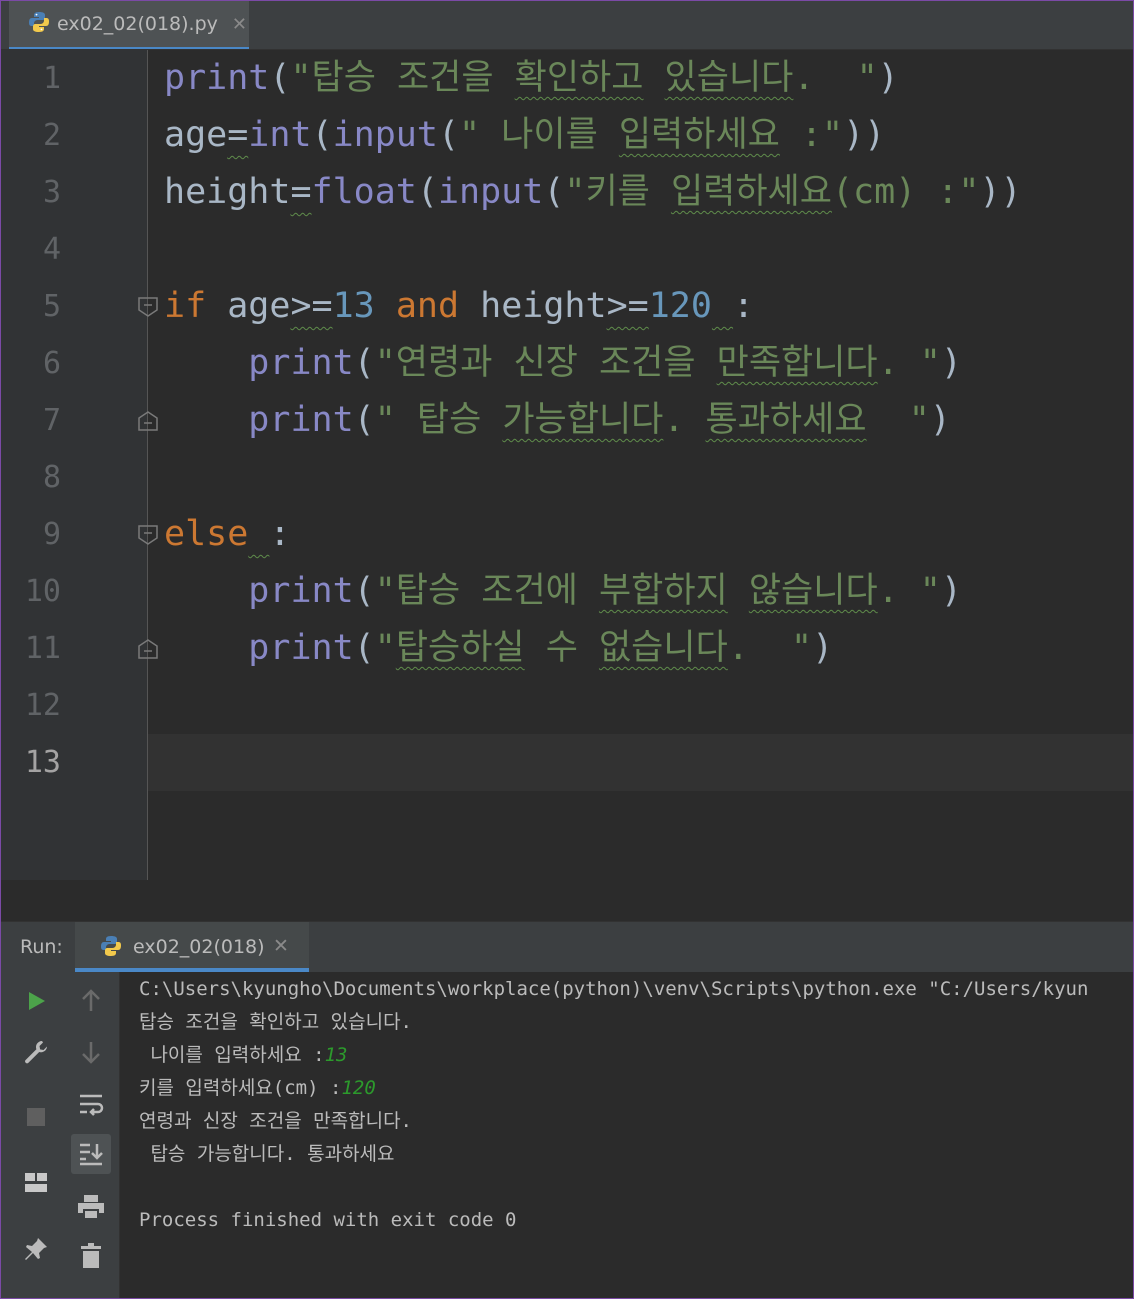 Image resolution: width=1134 pixels, height=1299 pixels. I want to click on code-line: height=float(input("키를 입력하세요(cm) :")), so click(593, 192).